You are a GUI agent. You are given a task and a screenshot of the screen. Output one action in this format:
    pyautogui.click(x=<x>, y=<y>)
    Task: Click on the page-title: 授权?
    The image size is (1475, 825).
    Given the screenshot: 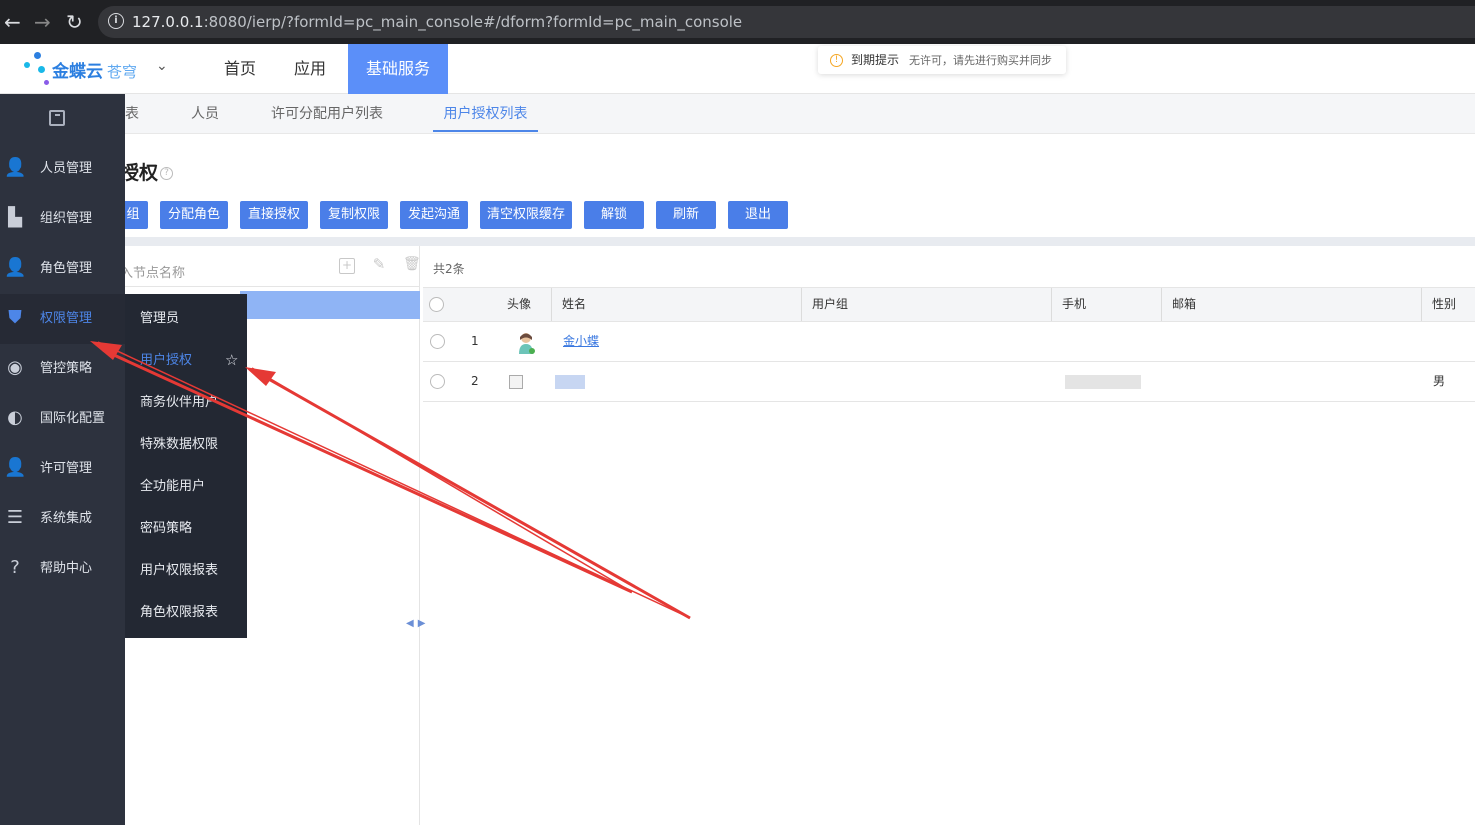 What is the action you would take?
    pyautogui.click(x=147, y=171)
    